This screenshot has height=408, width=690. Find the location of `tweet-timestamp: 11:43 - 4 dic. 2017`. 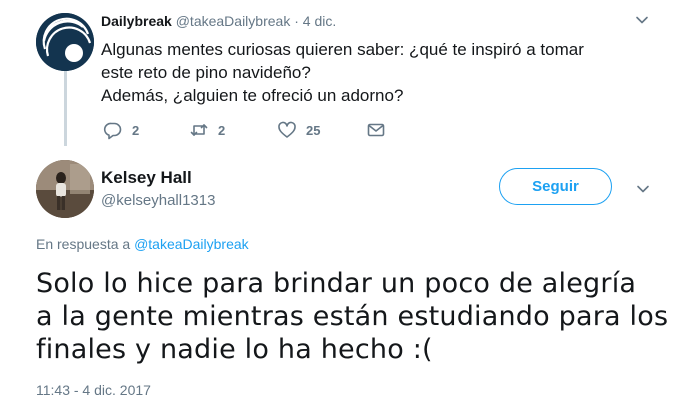

tweet-timestamp: 11:43 - 4 dic. 2017 is located at coordinates (93, 390).